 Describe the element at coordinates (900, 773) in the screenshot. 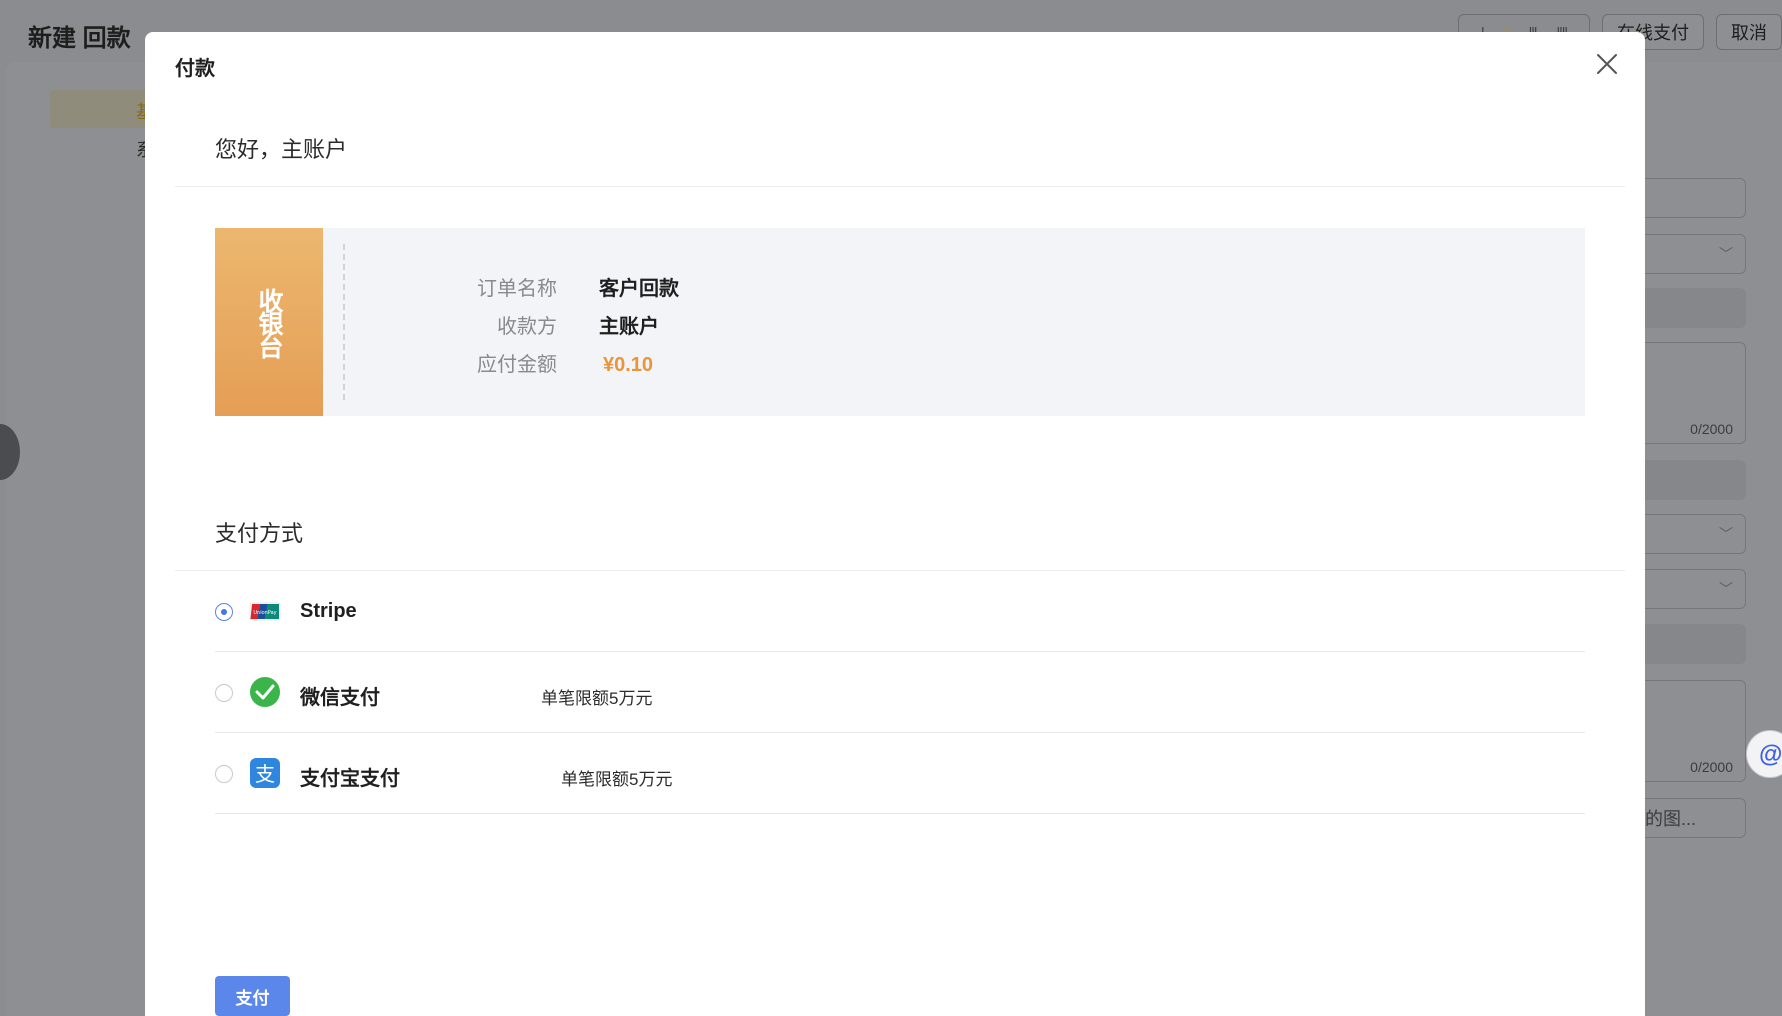

I see `payment-option-alipay: 支 支付宝支付 单笔限额5万元` at that location.